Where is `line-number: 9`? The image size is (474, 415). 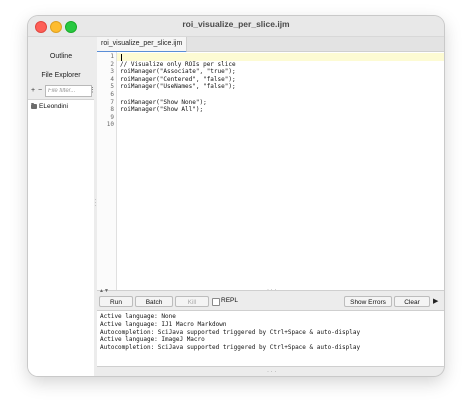
line-number: 9 is located at coordinates (112, 117).